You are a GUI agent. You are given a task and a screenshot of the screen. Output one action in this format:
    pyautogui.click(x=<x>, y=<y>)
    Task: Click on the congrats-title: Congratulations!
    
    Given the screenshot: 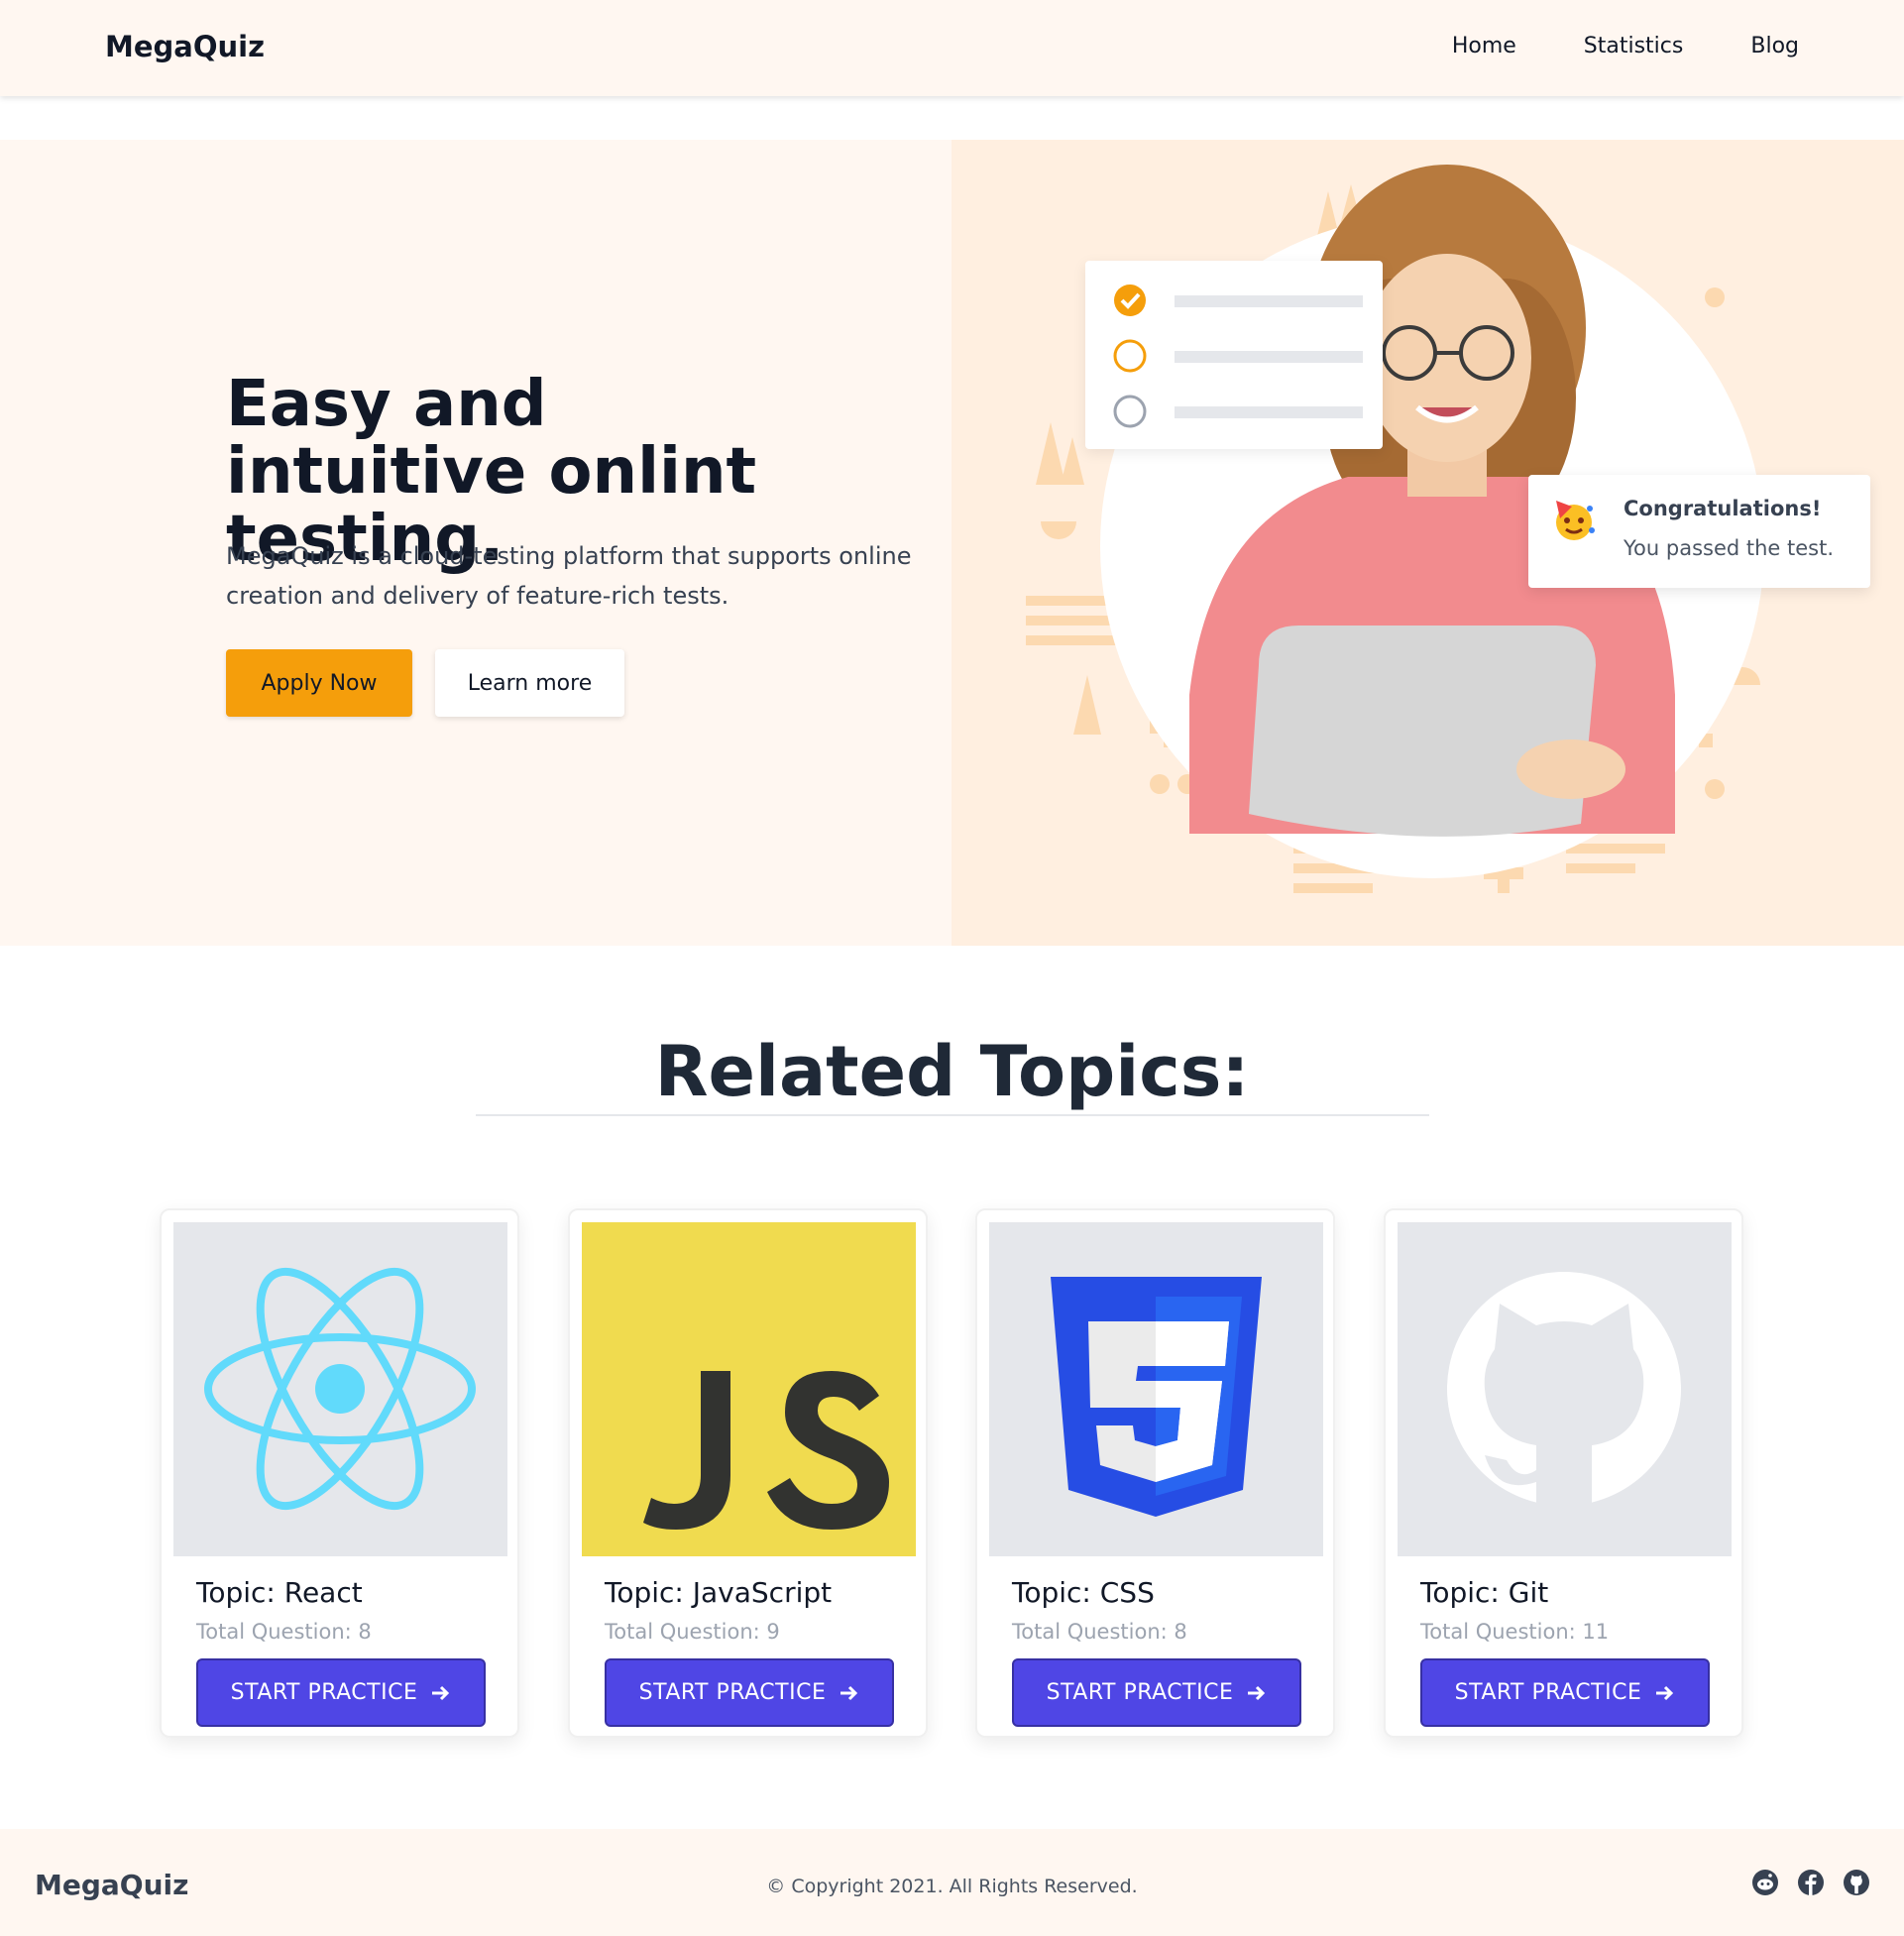 What is the action you would take?
    pyautogui.click(x=1723, y=508)
    